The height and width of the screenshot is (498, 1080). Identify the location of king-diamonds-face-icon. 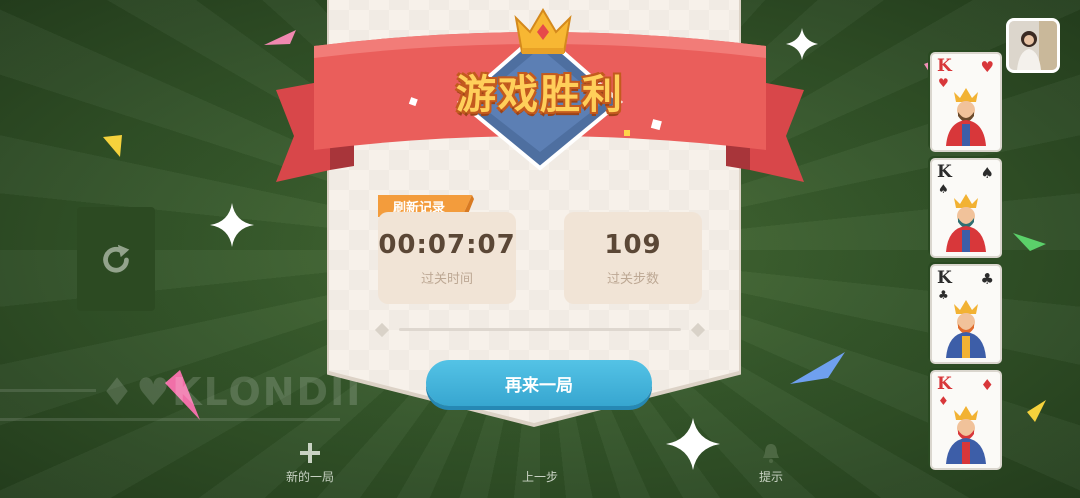
(966, 435).